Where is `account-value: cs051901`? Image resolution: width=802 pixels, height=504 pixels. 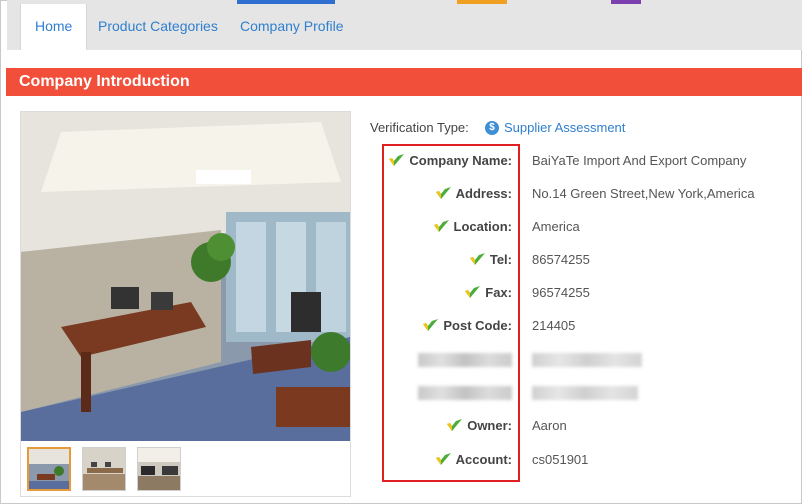
account-value: cs051901 is located at coordinates (560, 459).